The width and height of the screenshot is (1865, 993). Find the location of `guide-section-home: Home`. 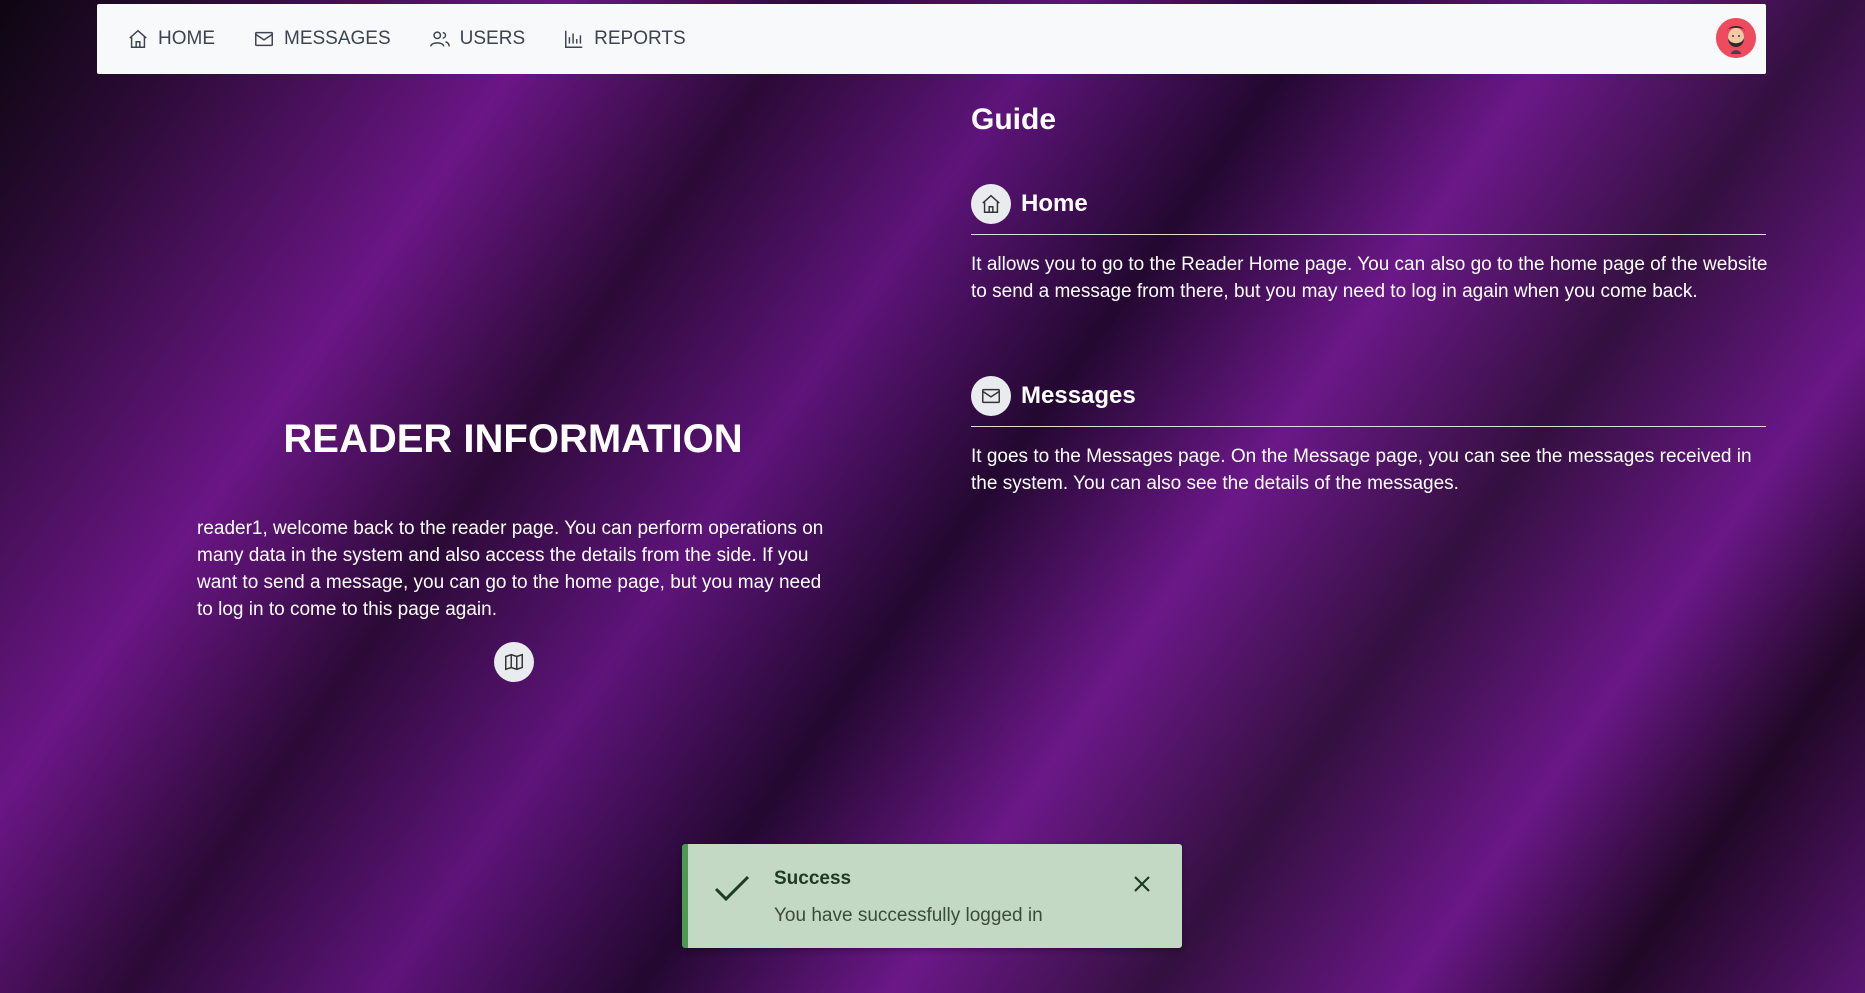

guide-section-home: Home is located at coordinates (1368, 209).